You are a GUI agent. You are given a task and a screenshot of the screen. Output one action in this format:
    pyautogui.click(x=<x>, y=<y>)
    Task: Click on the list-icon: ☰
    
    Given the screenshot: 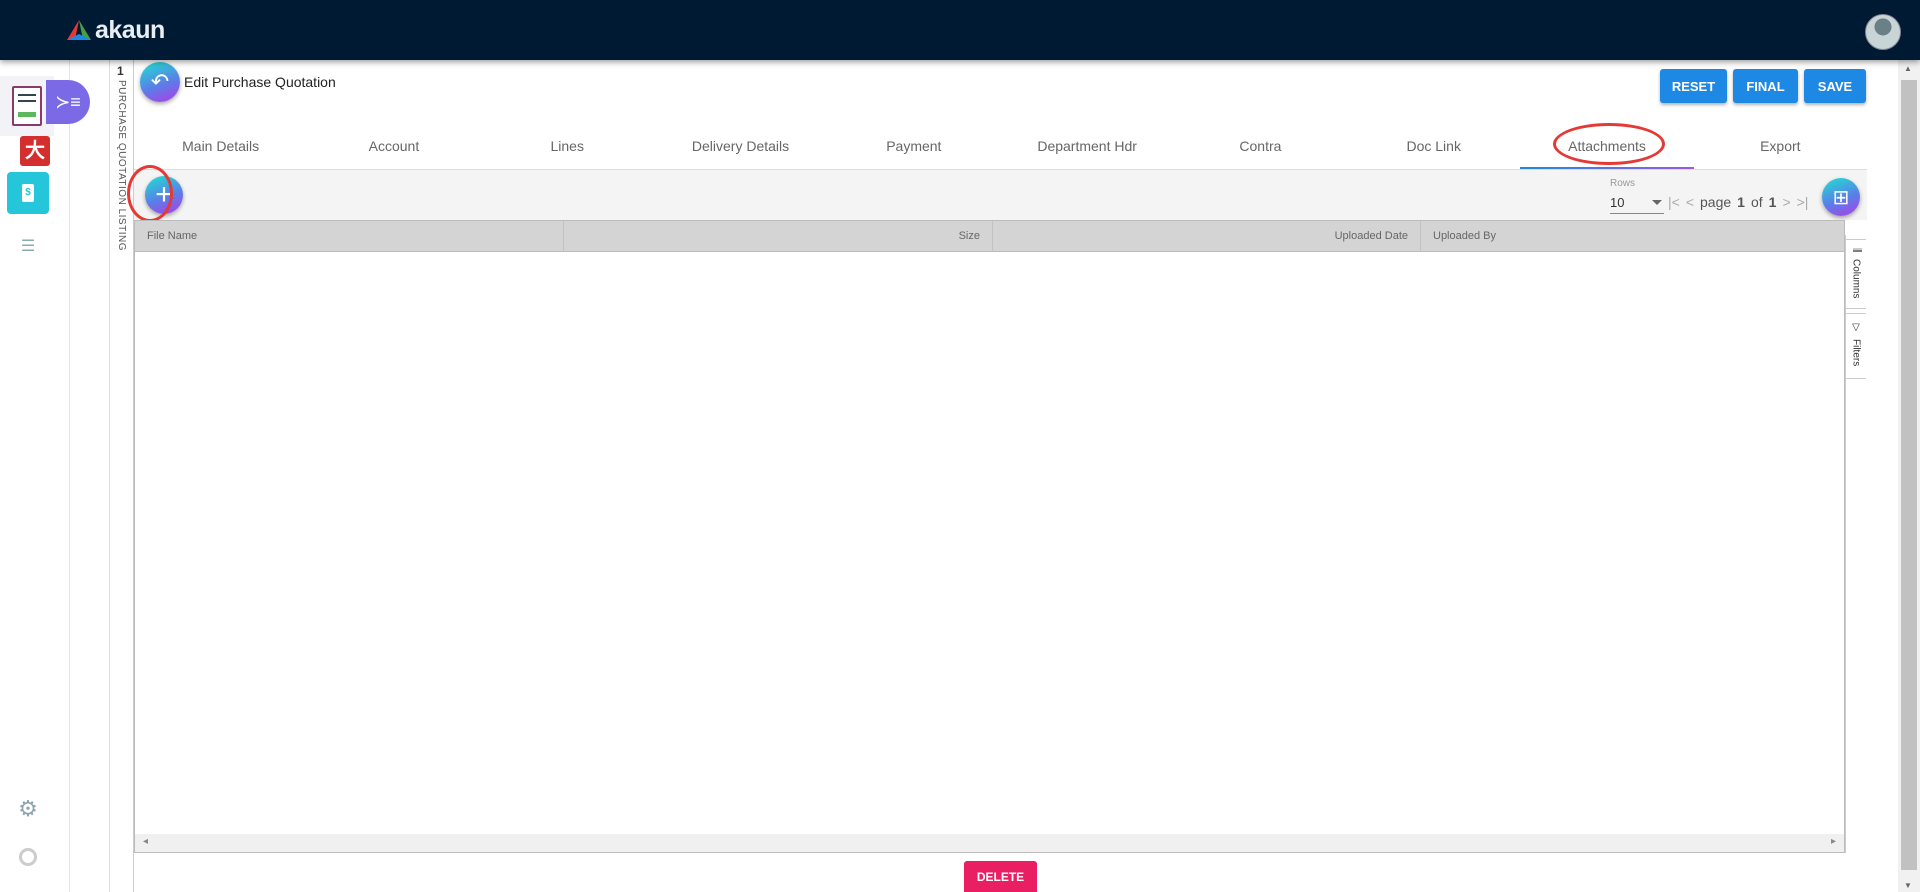 What is the action you would take?
    pyautogui.click(x=31, y=246)
    